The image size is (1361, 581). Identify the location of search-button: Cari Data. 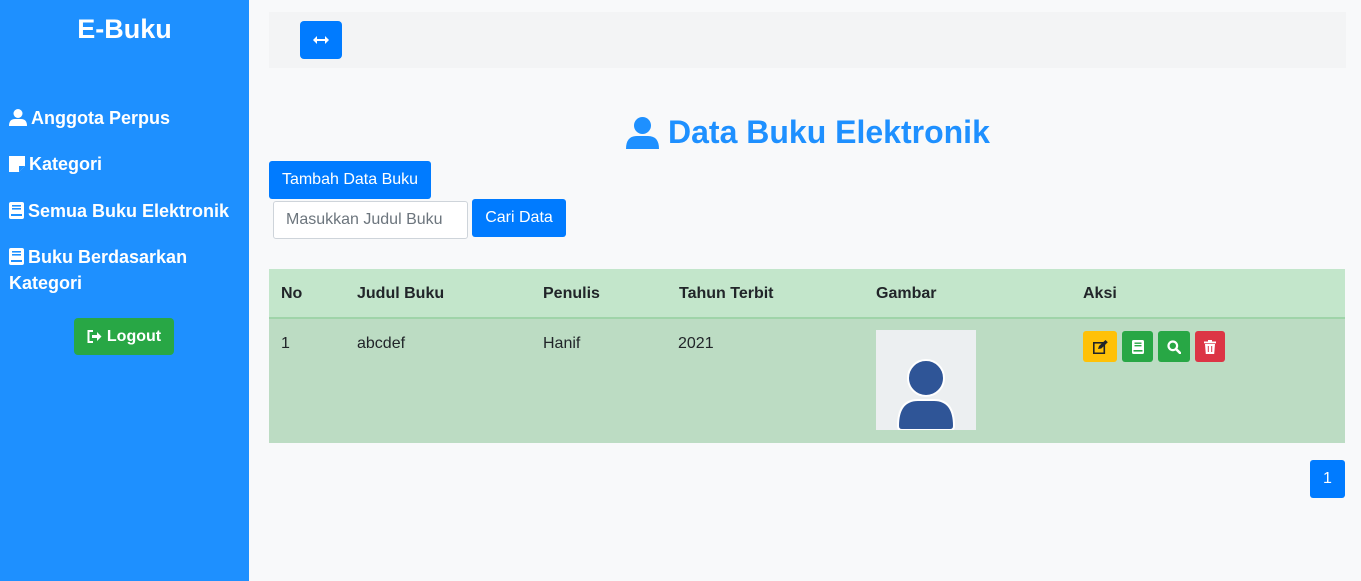
(519, 218).